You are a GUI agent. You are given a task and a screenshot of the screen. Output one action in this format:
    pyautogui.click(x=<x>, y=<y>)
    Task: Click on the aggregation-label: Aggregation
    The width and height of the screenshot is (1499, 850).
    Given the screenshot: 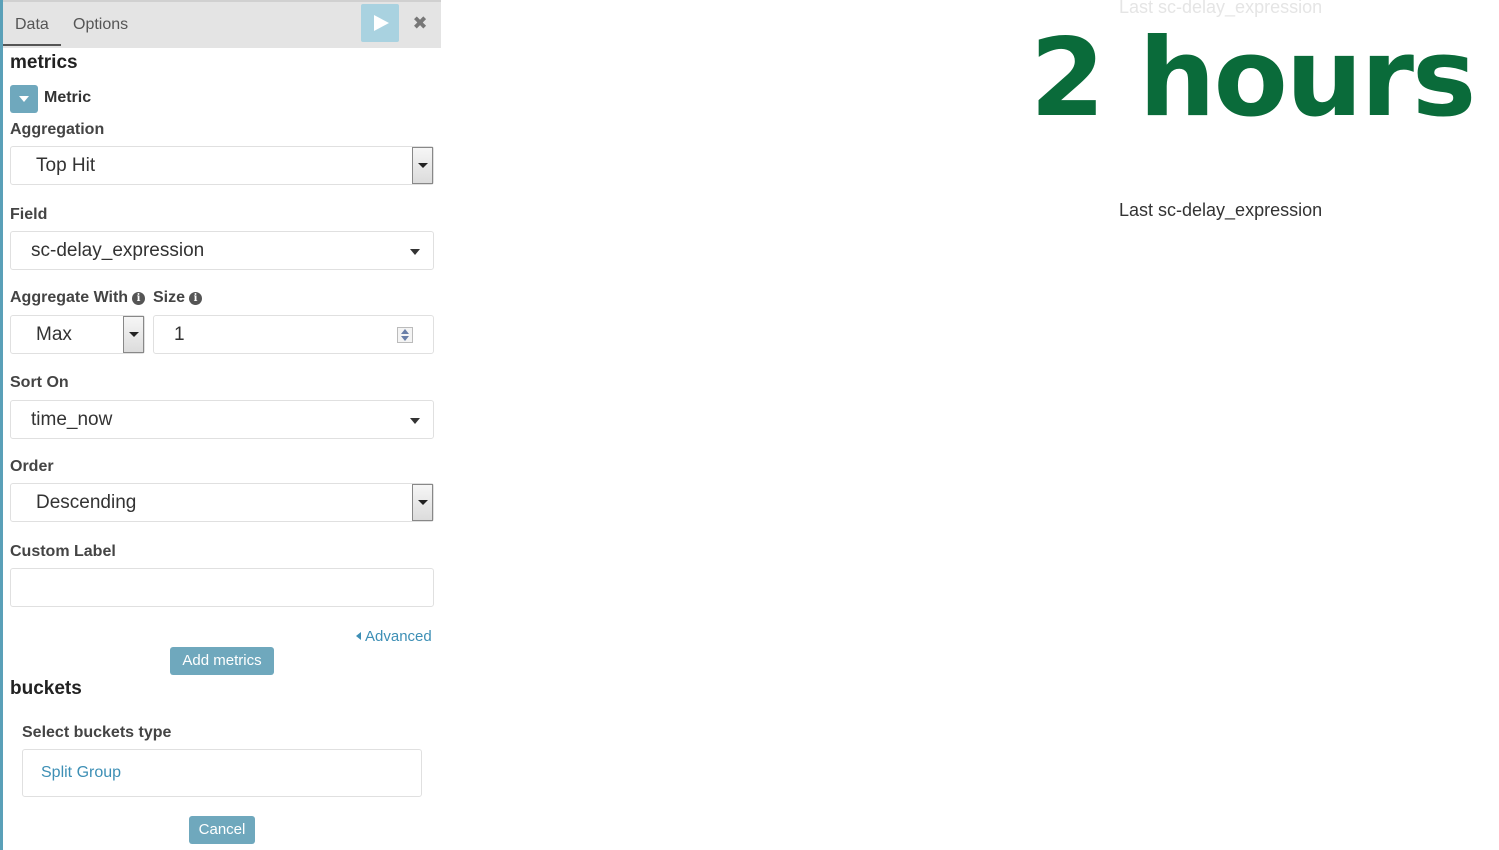 What is the action you would take?
    pyautogui.click(x=57, y=129)
    